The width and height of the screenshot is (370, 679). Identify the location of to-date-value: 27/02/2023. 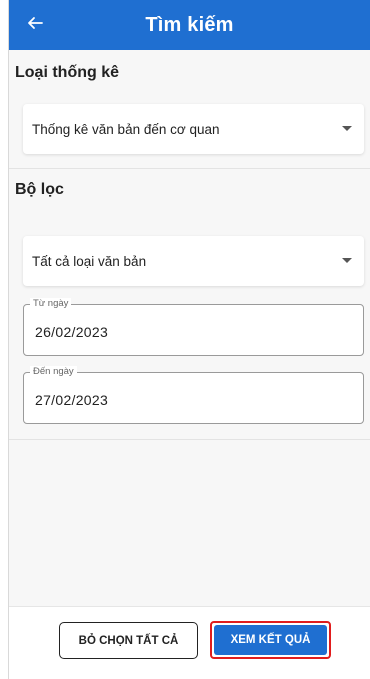
(72, 400).